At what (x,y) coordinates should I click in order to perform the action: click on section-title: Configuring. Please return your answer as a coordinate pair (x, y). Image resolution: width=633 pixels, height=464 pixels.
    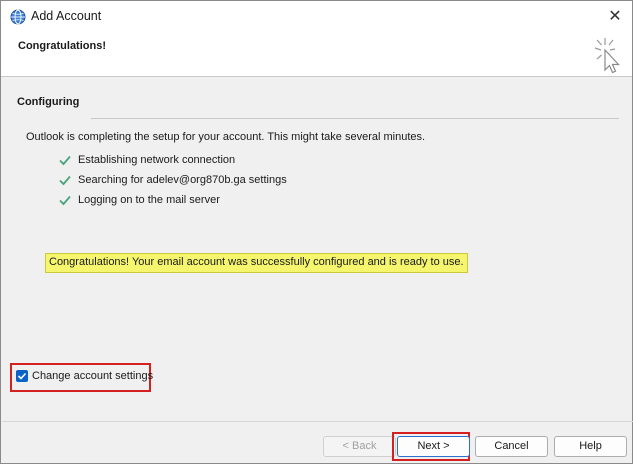
    Looking at the image, I should click on (48, 102).